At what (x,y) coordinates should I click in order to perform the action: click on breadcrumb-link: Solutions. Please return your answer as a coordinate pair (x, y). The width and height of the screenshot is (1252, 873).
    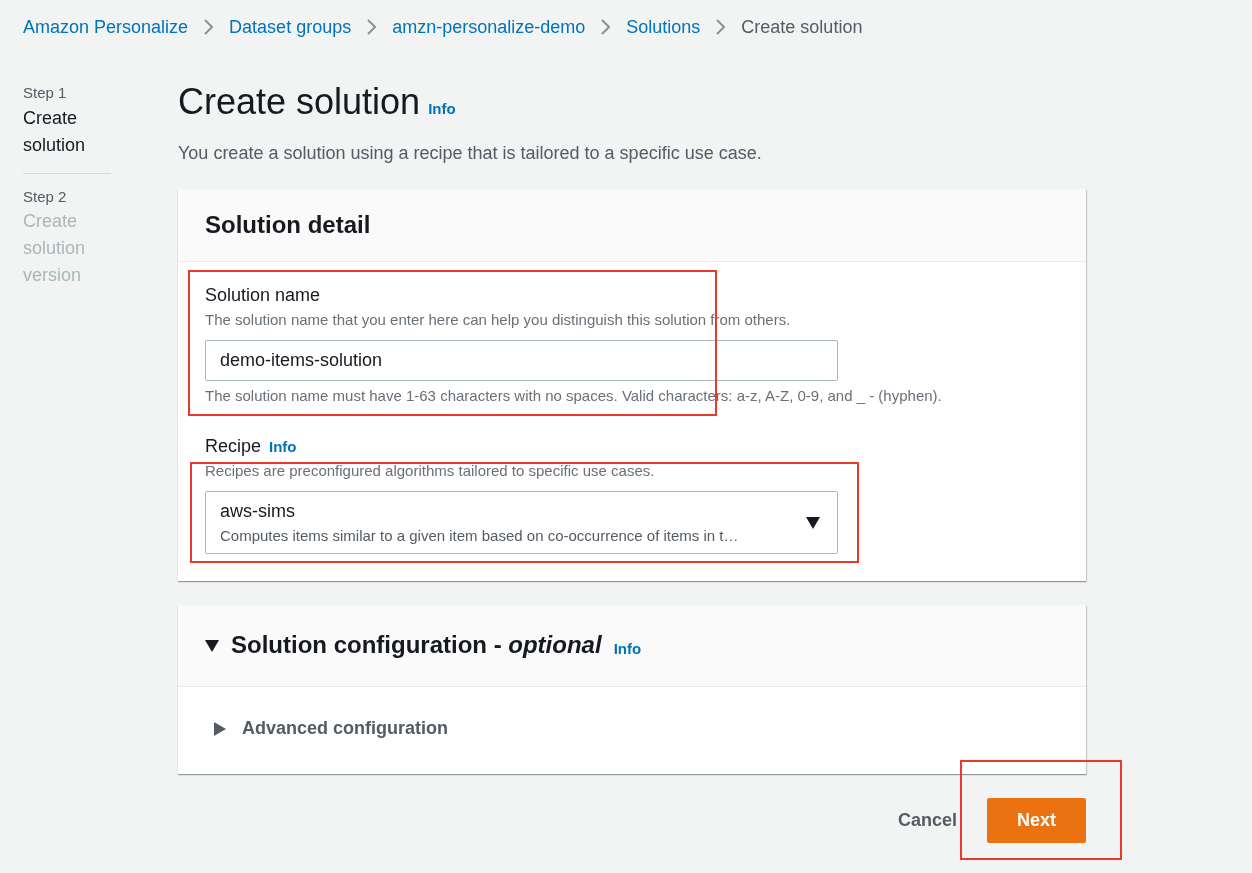
    Looking at the image, I should click on (663, 27).